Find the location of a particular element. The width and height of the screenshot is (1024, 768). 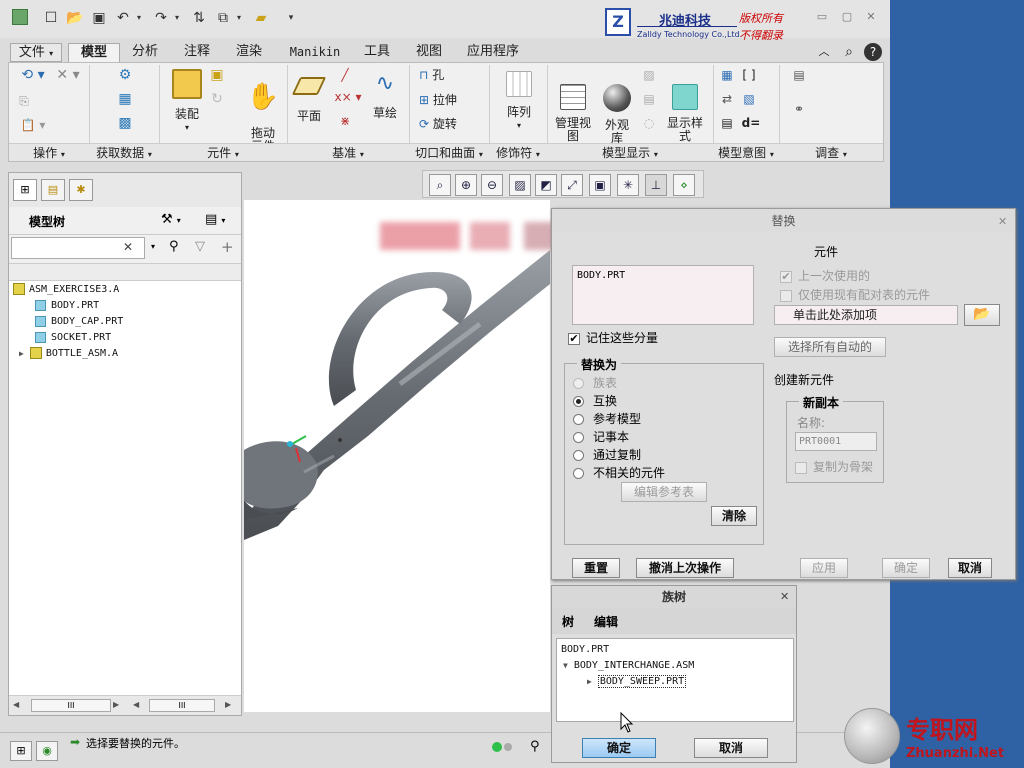

search-icon: ⌕ is located at coordinates (849, 52).